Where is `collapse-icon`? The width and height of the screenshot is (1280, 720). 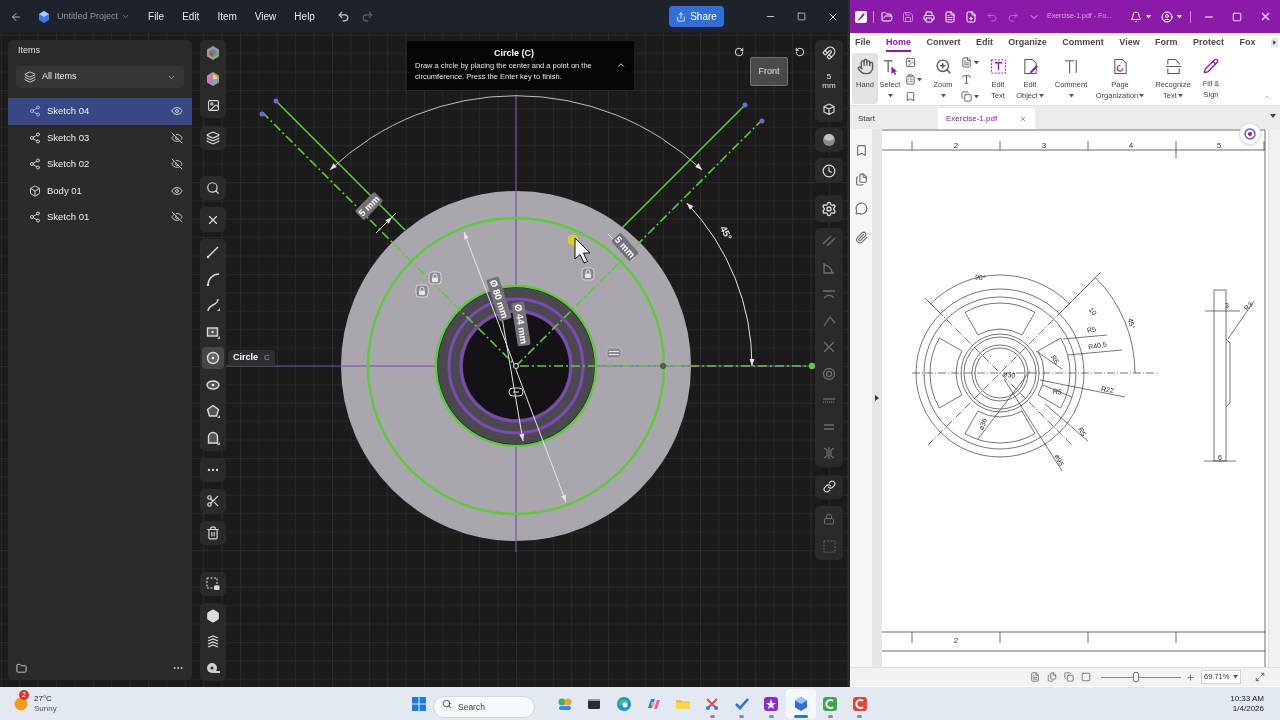 collapse-icon is located at coordinates (621, 65).